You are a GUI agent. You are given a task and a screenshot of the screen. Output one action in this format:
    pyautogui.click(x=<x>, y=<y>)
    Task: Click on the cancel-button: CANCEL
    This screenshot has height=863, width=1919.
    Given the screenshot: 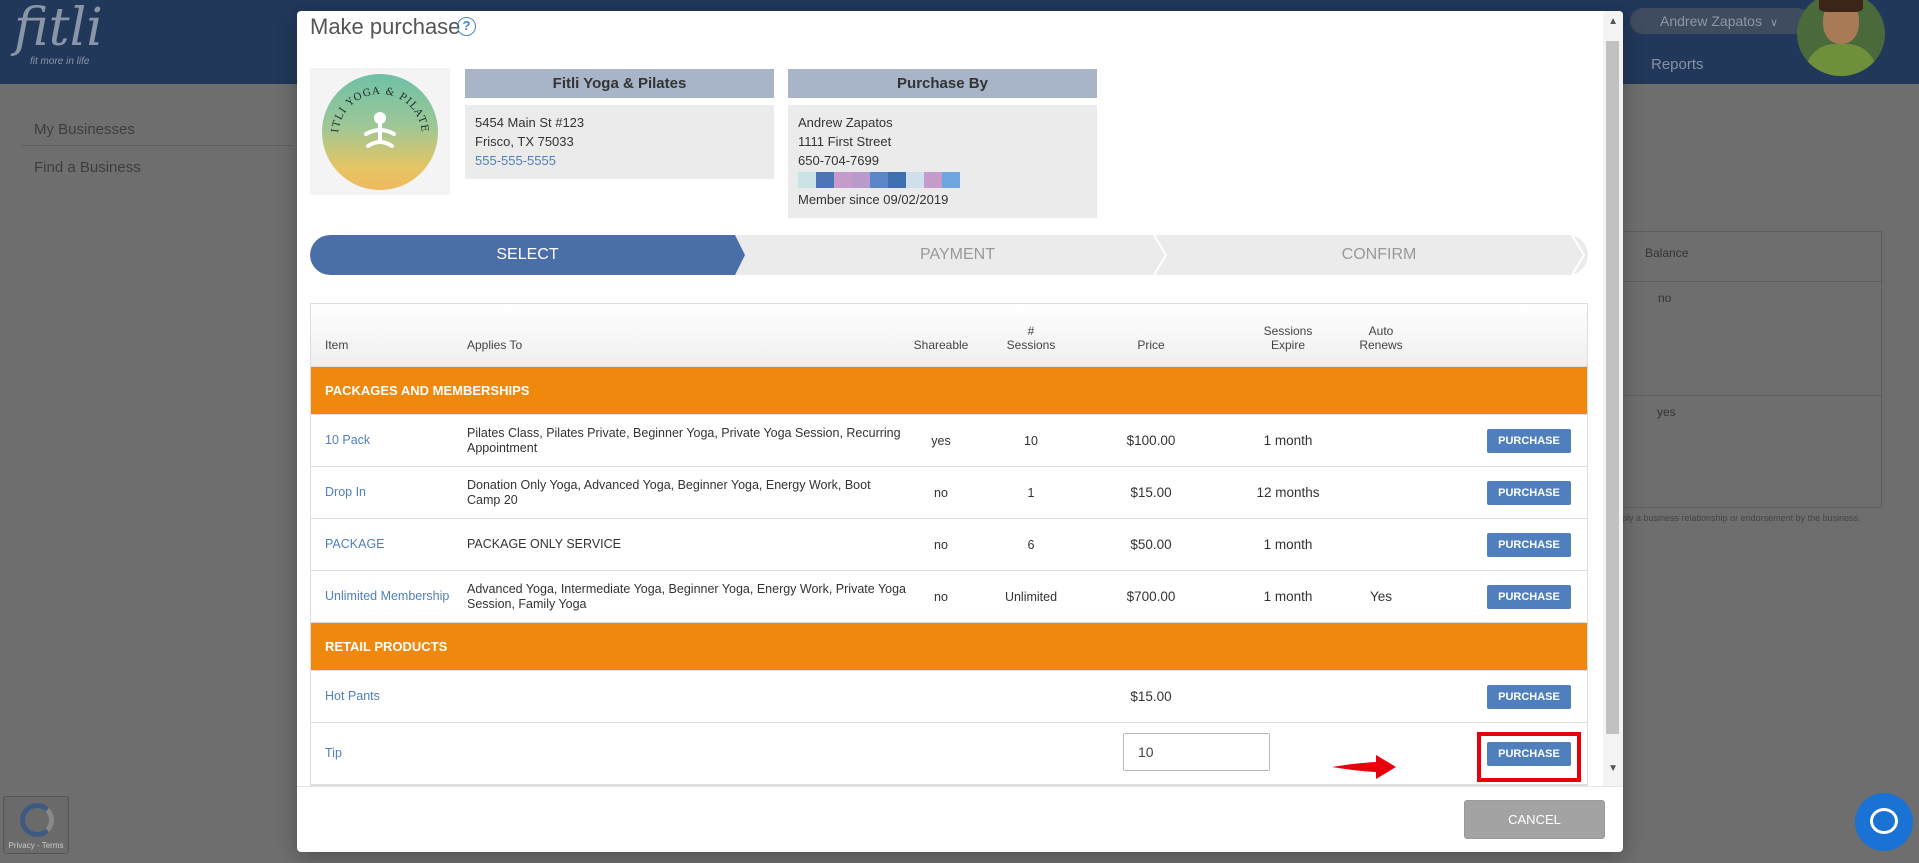 What is the action you would take?
    pyautogui.click(x=1534, y=819)
    